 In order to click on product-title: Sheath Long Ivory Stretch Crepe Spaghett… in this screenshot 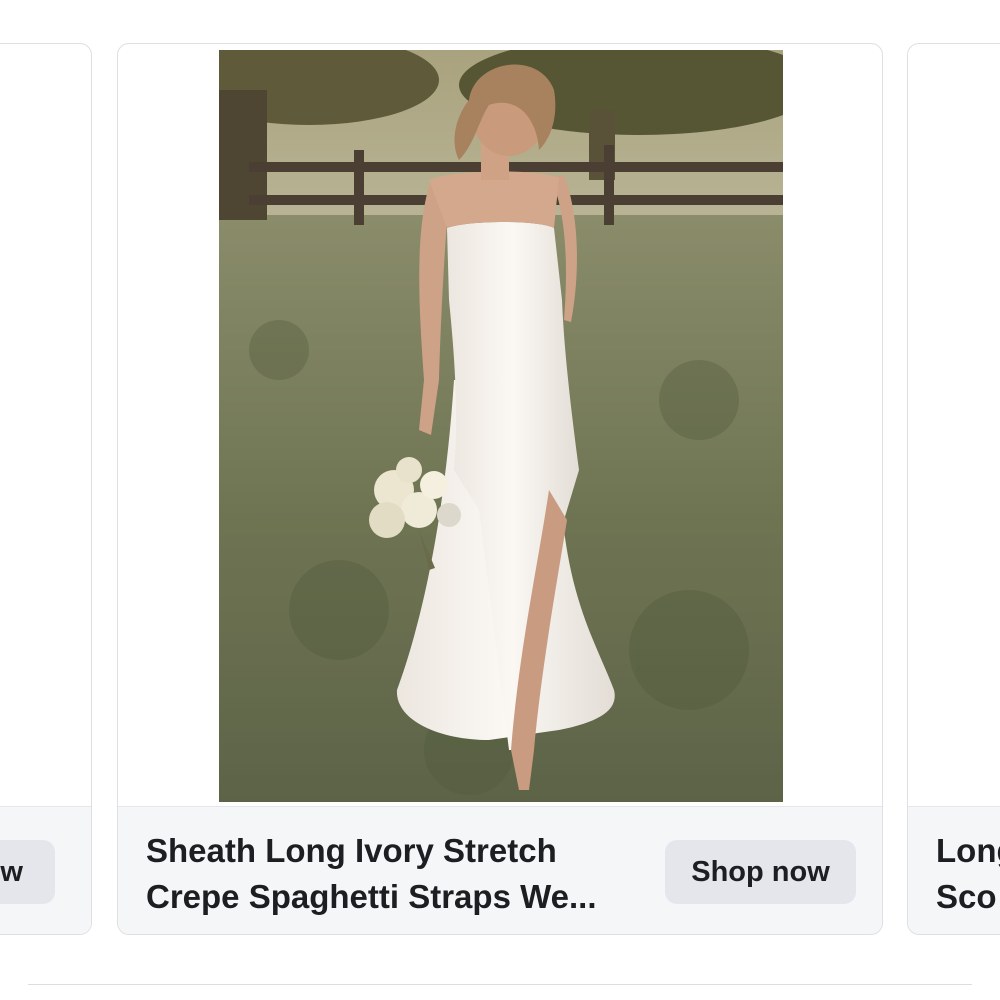, I will do `click(396, 874)`.